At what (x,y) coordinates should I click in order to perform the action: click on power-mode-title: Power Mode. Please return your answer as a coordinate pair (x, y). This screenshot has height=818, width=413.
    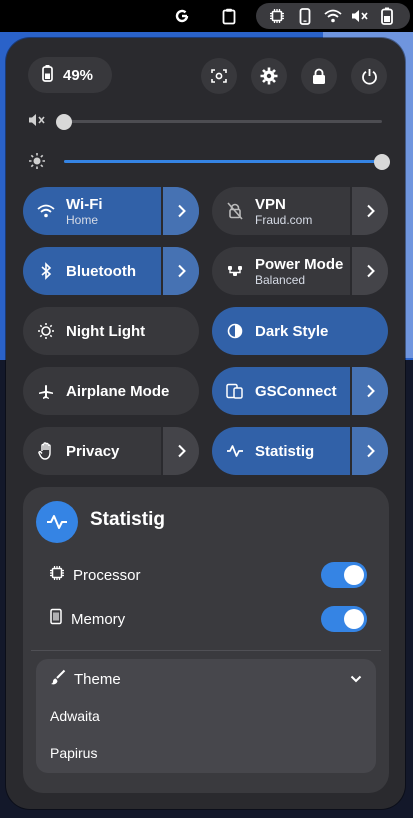
    Looking at the image, I should click on (299, 264).